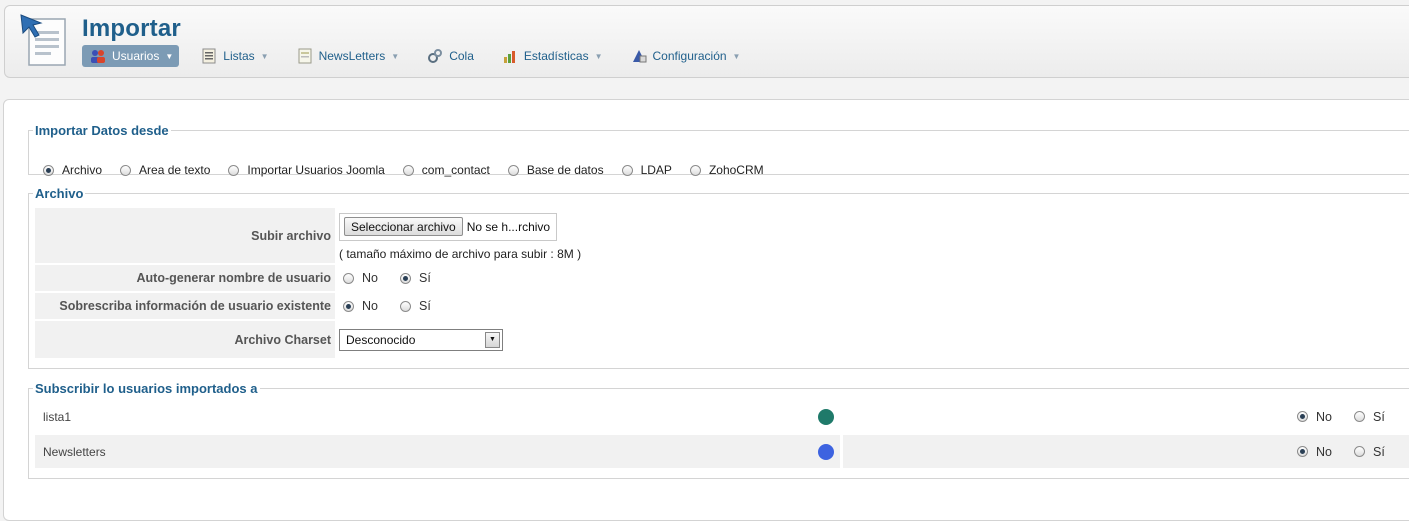 Image resolution: width=1409 pixels, height=521 pixels. I want to click on form-row-charset: Archivo Charset Desconocido ▼, so click(308, 339).